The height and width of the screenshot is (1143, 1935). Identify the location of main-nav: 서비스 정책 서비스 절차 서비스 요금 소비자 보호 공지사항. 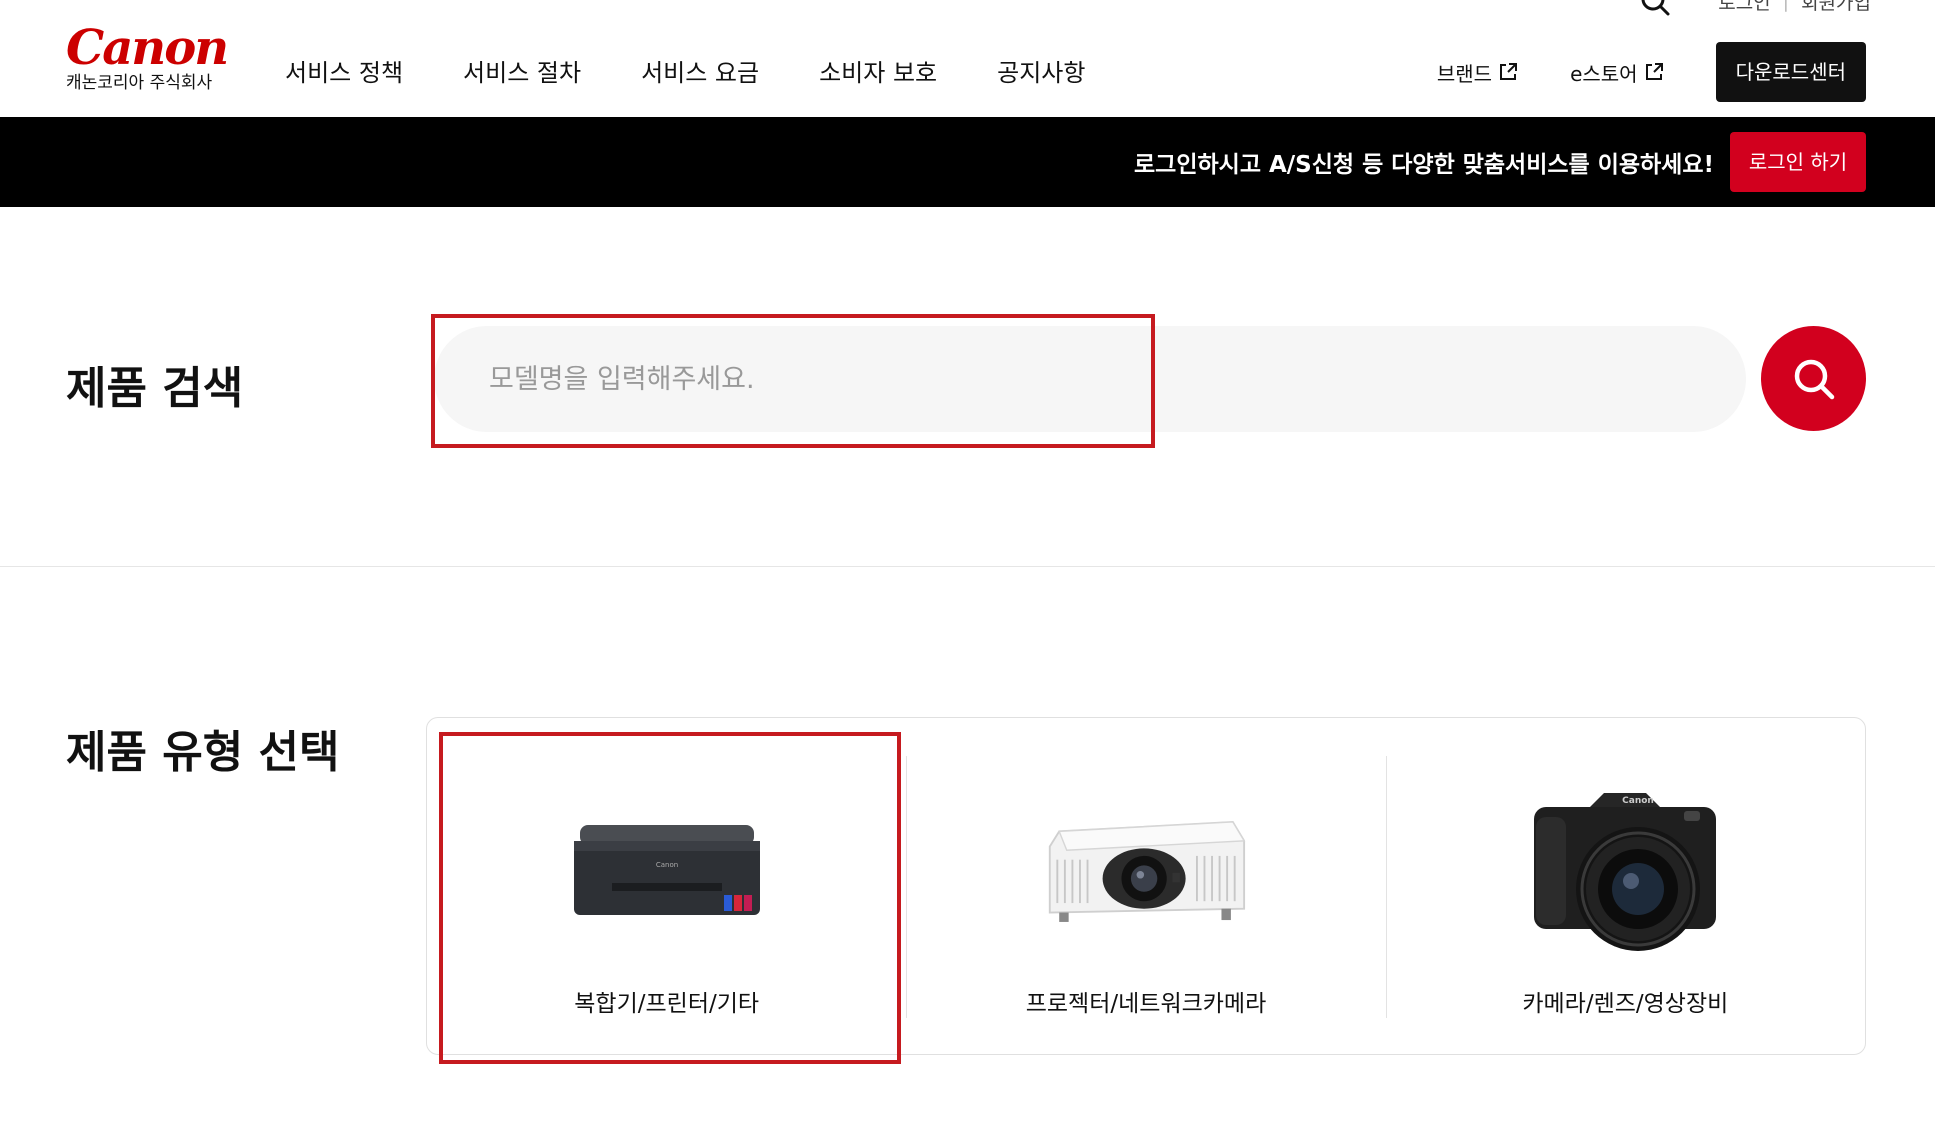
(715, 73).